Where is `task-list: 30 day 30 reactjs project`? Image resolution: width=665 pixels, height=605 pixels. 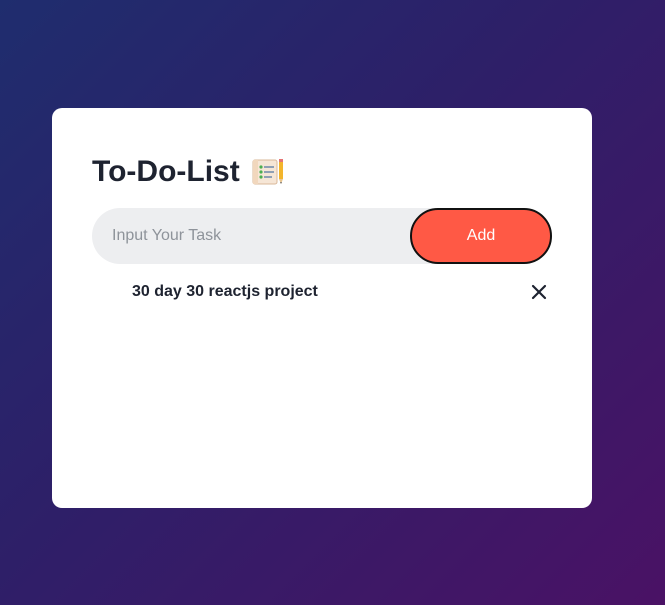 task-list: 30 day 30 reactjs project is located at coordinates (322, 292).